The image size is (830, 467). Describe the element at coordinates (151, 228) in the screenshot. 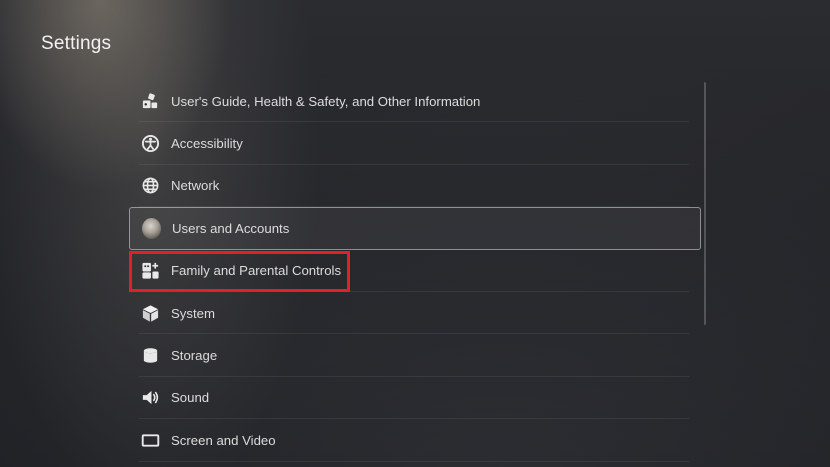

I see `avatar` at that location.